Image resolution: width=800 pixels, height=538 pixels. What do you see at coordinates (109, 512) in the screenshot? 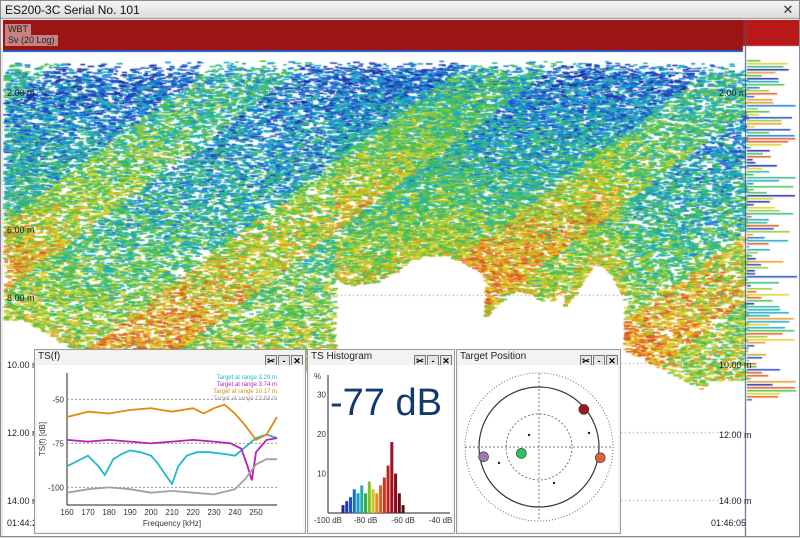
I see `ts-x-tick-label: 180` at bounding box center [109, 512].